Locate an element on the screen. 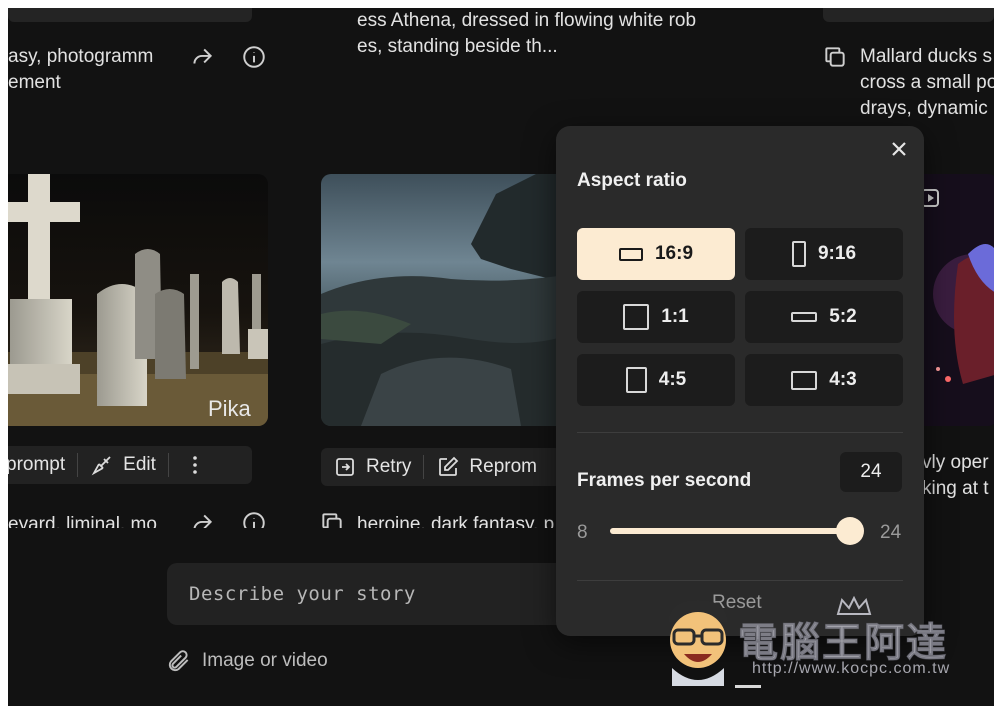 The image size is (1000, 714). caption-center-top-line1: ess Athena, dressed in flowing white rob is located at coordinates (527, 20).